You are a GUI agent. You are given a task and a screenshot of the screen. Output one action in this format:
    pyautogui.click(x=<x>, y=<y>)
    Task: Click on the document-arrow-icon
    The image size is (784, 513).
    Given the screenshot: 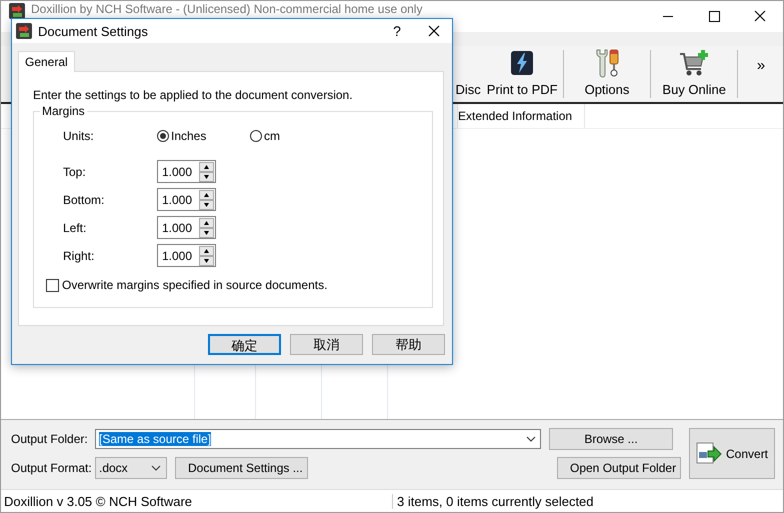 What is the action you would take?
    pyautogui.click(x=709, y=454)
    